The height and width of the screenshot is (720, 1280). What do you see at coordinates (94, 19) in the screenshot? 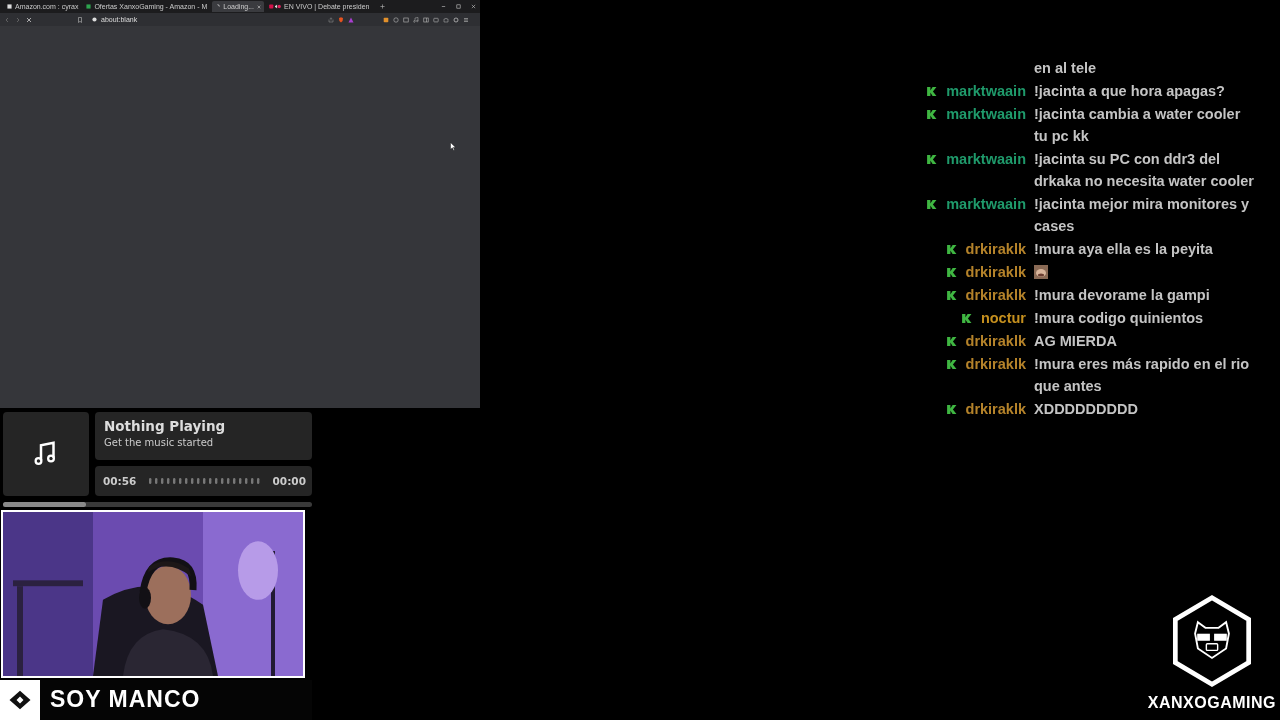
I see `site-icon` at bounding box center [94, 19].